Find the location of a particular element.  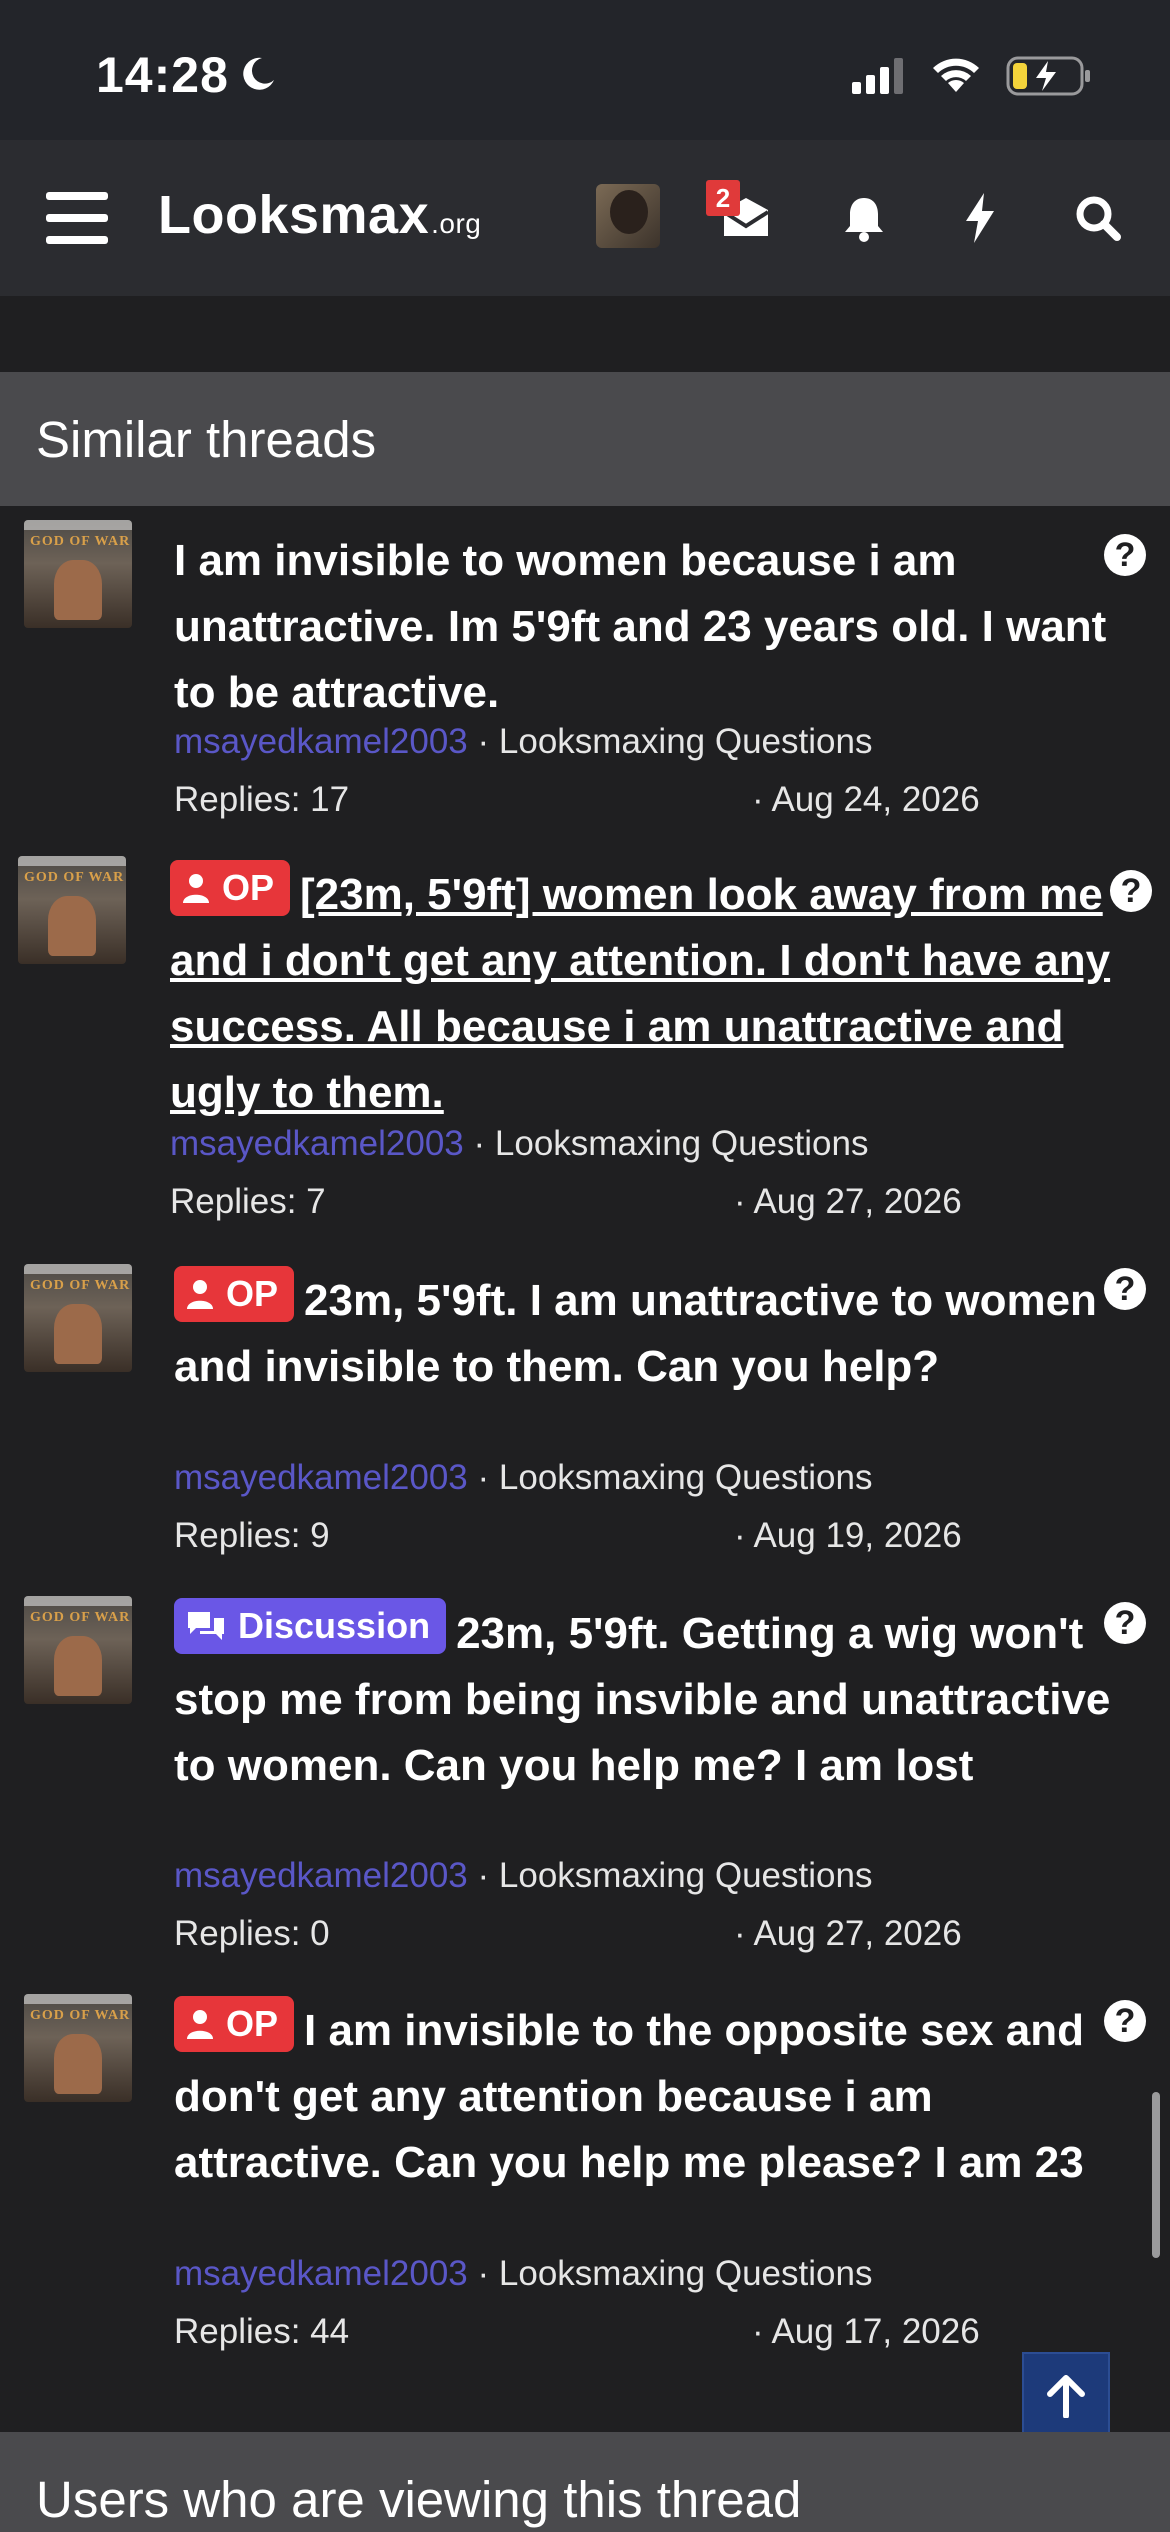

thread-date: · Aug 17, 2026 is located at coordinates (866, 2331).